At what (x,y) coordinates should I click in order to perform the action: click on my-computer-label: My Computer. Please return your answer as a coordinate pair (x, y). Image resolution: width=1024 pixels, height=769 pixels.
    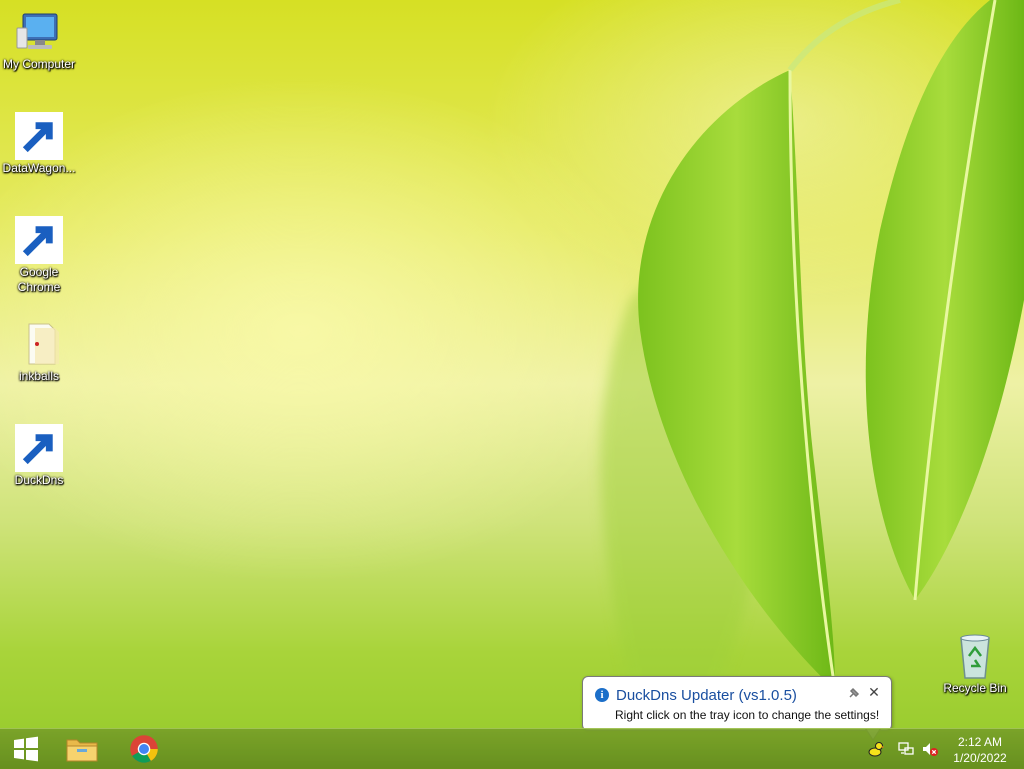
    Looking at the image, I should click on (39, 64).